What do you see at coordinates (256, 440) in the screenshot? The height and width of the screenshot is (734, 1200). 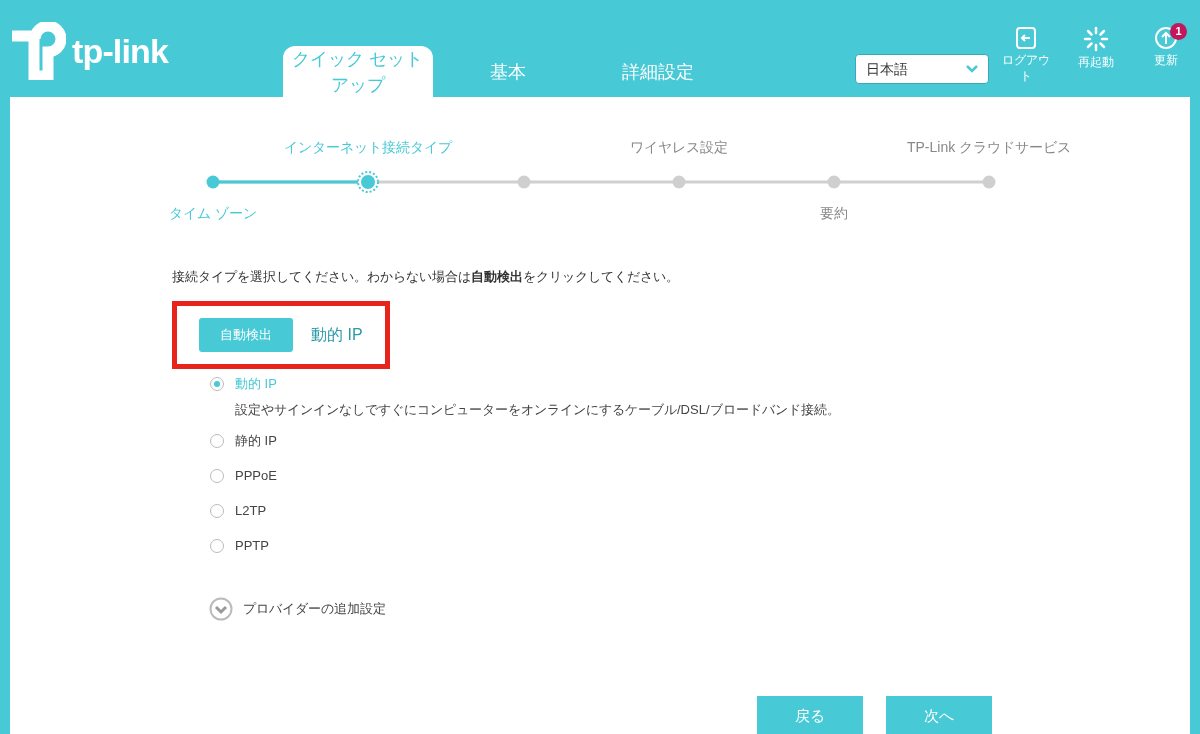 I see `radio-label: 静的 IP` at bounding box center [256, 440].